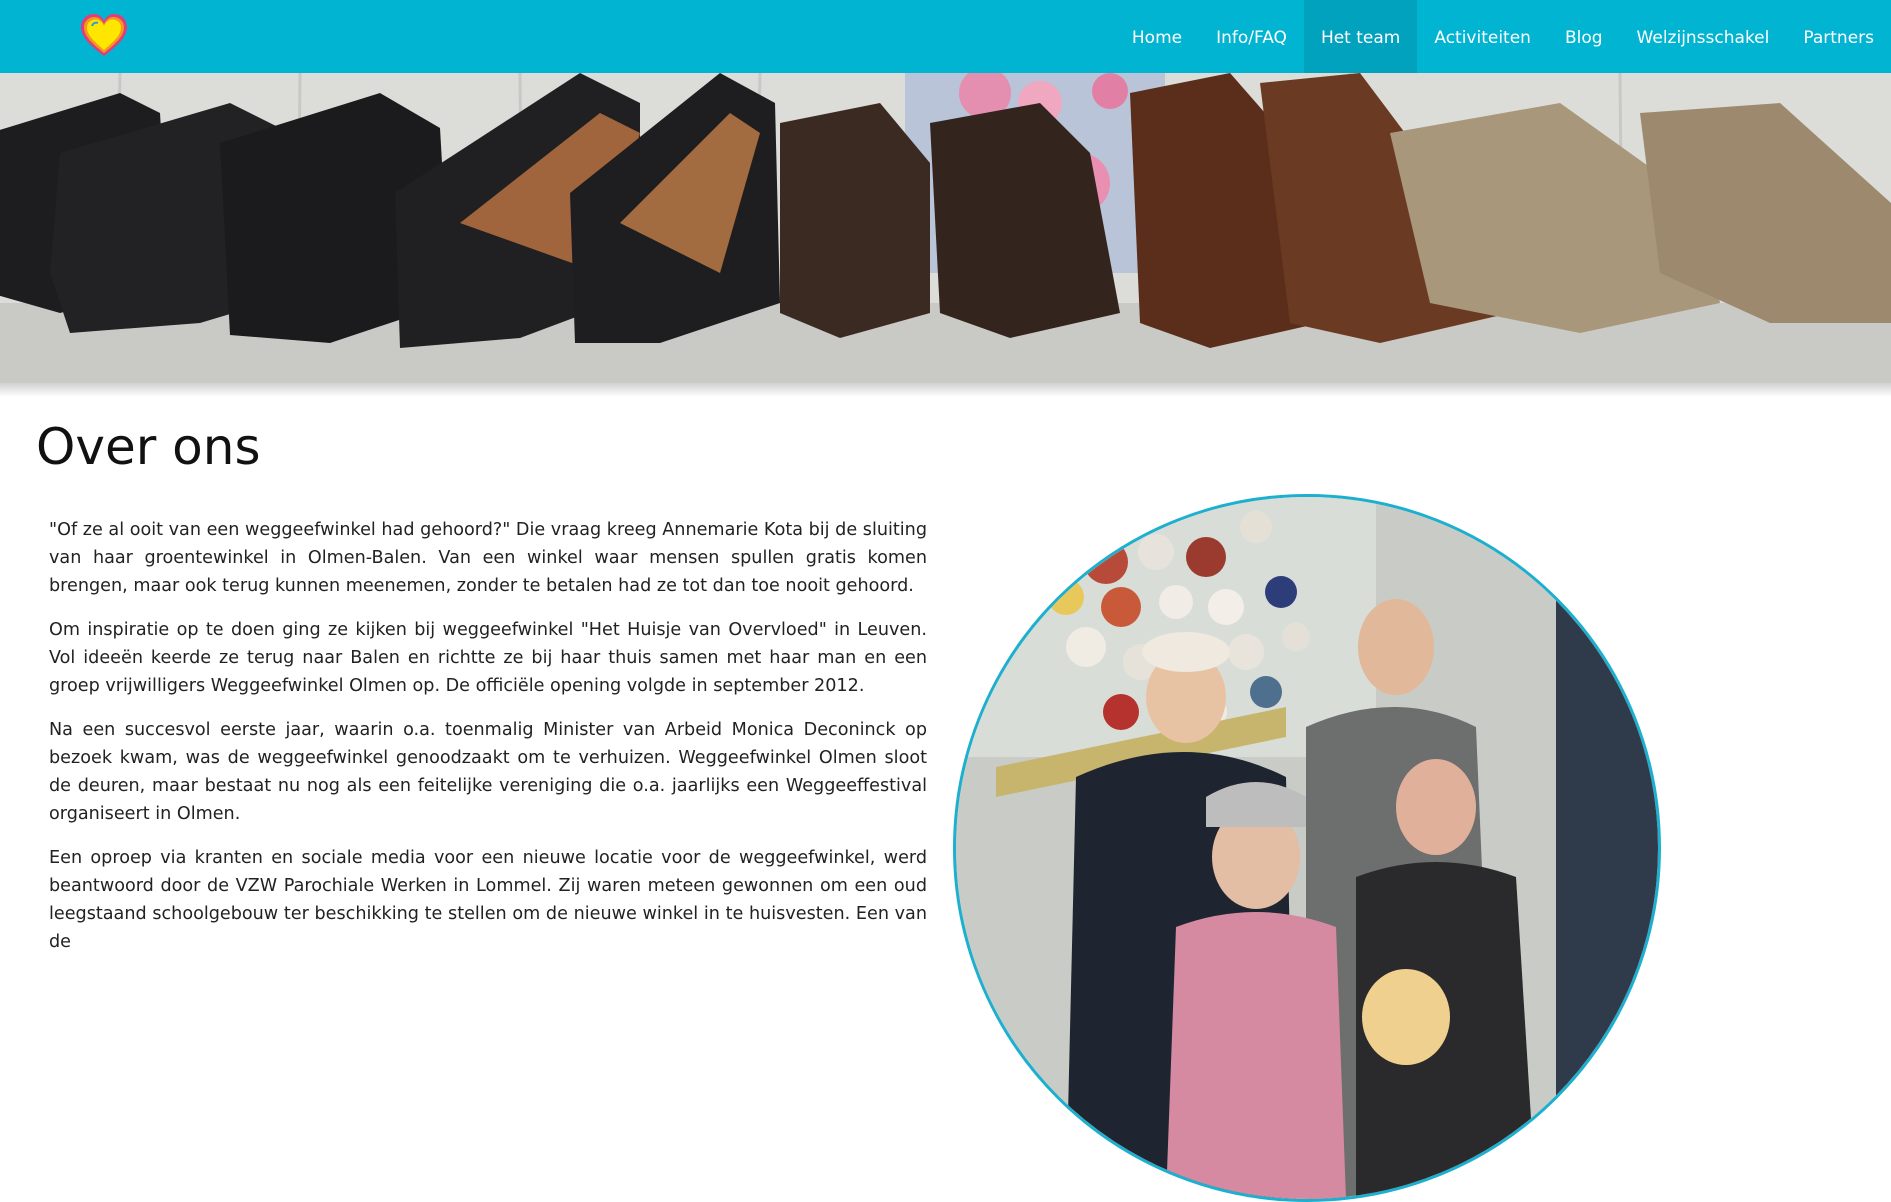 This screenshot has height=1202, width=1891. Describe the element at coordinates (1482, 36) in the screenshot. I see `nav-activiteiten: Activiteiten` at that location.